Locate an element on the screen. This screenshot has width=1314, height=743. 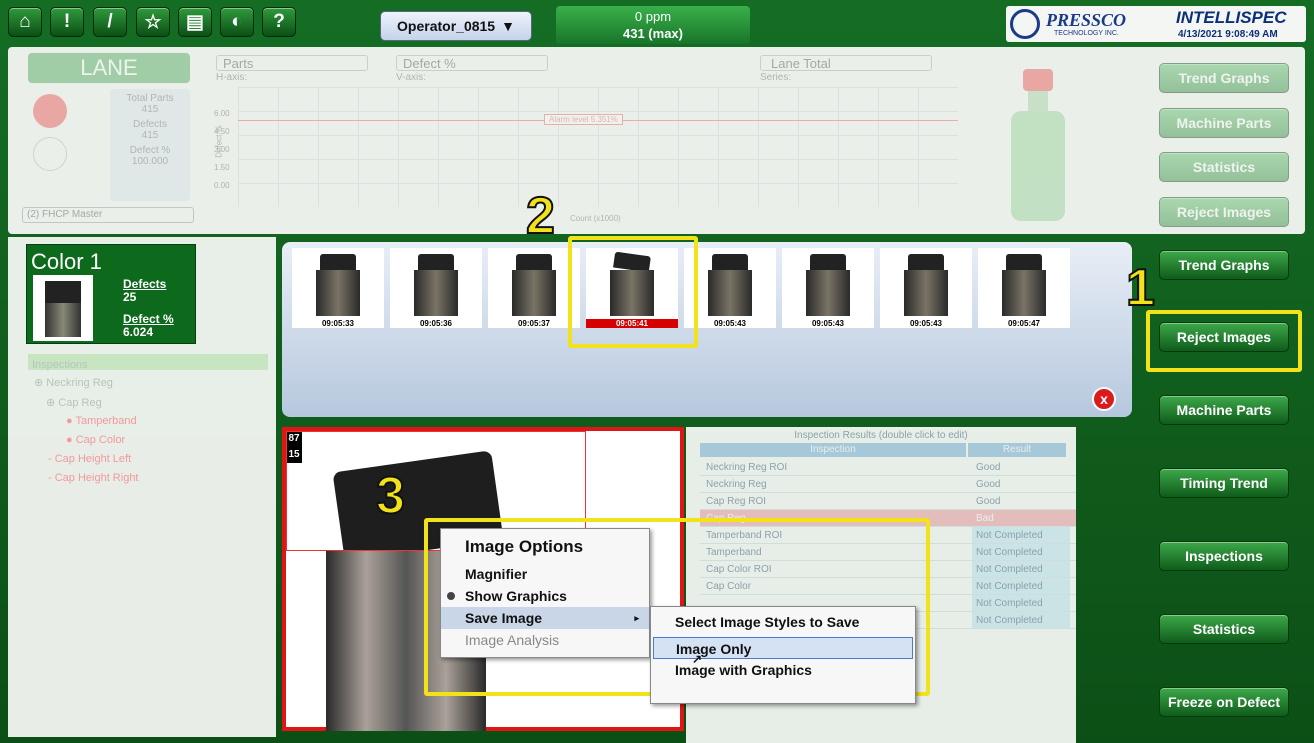
reject-thumbnail: 09:05:47 is located at coordinates (1024, 288).